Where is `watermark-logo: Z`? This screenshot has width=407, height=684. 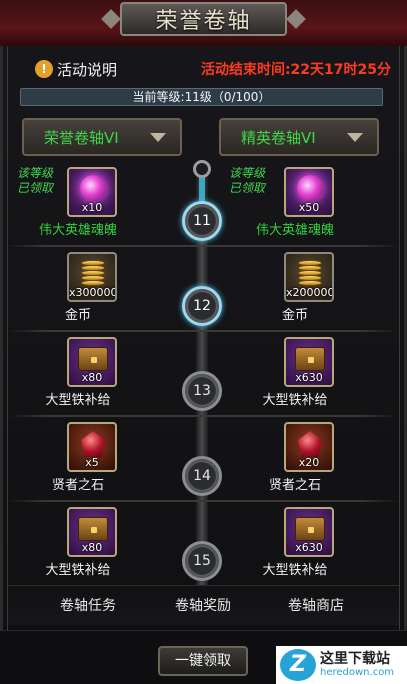
watermark-logo: Z is located at coordinates (298, 665).